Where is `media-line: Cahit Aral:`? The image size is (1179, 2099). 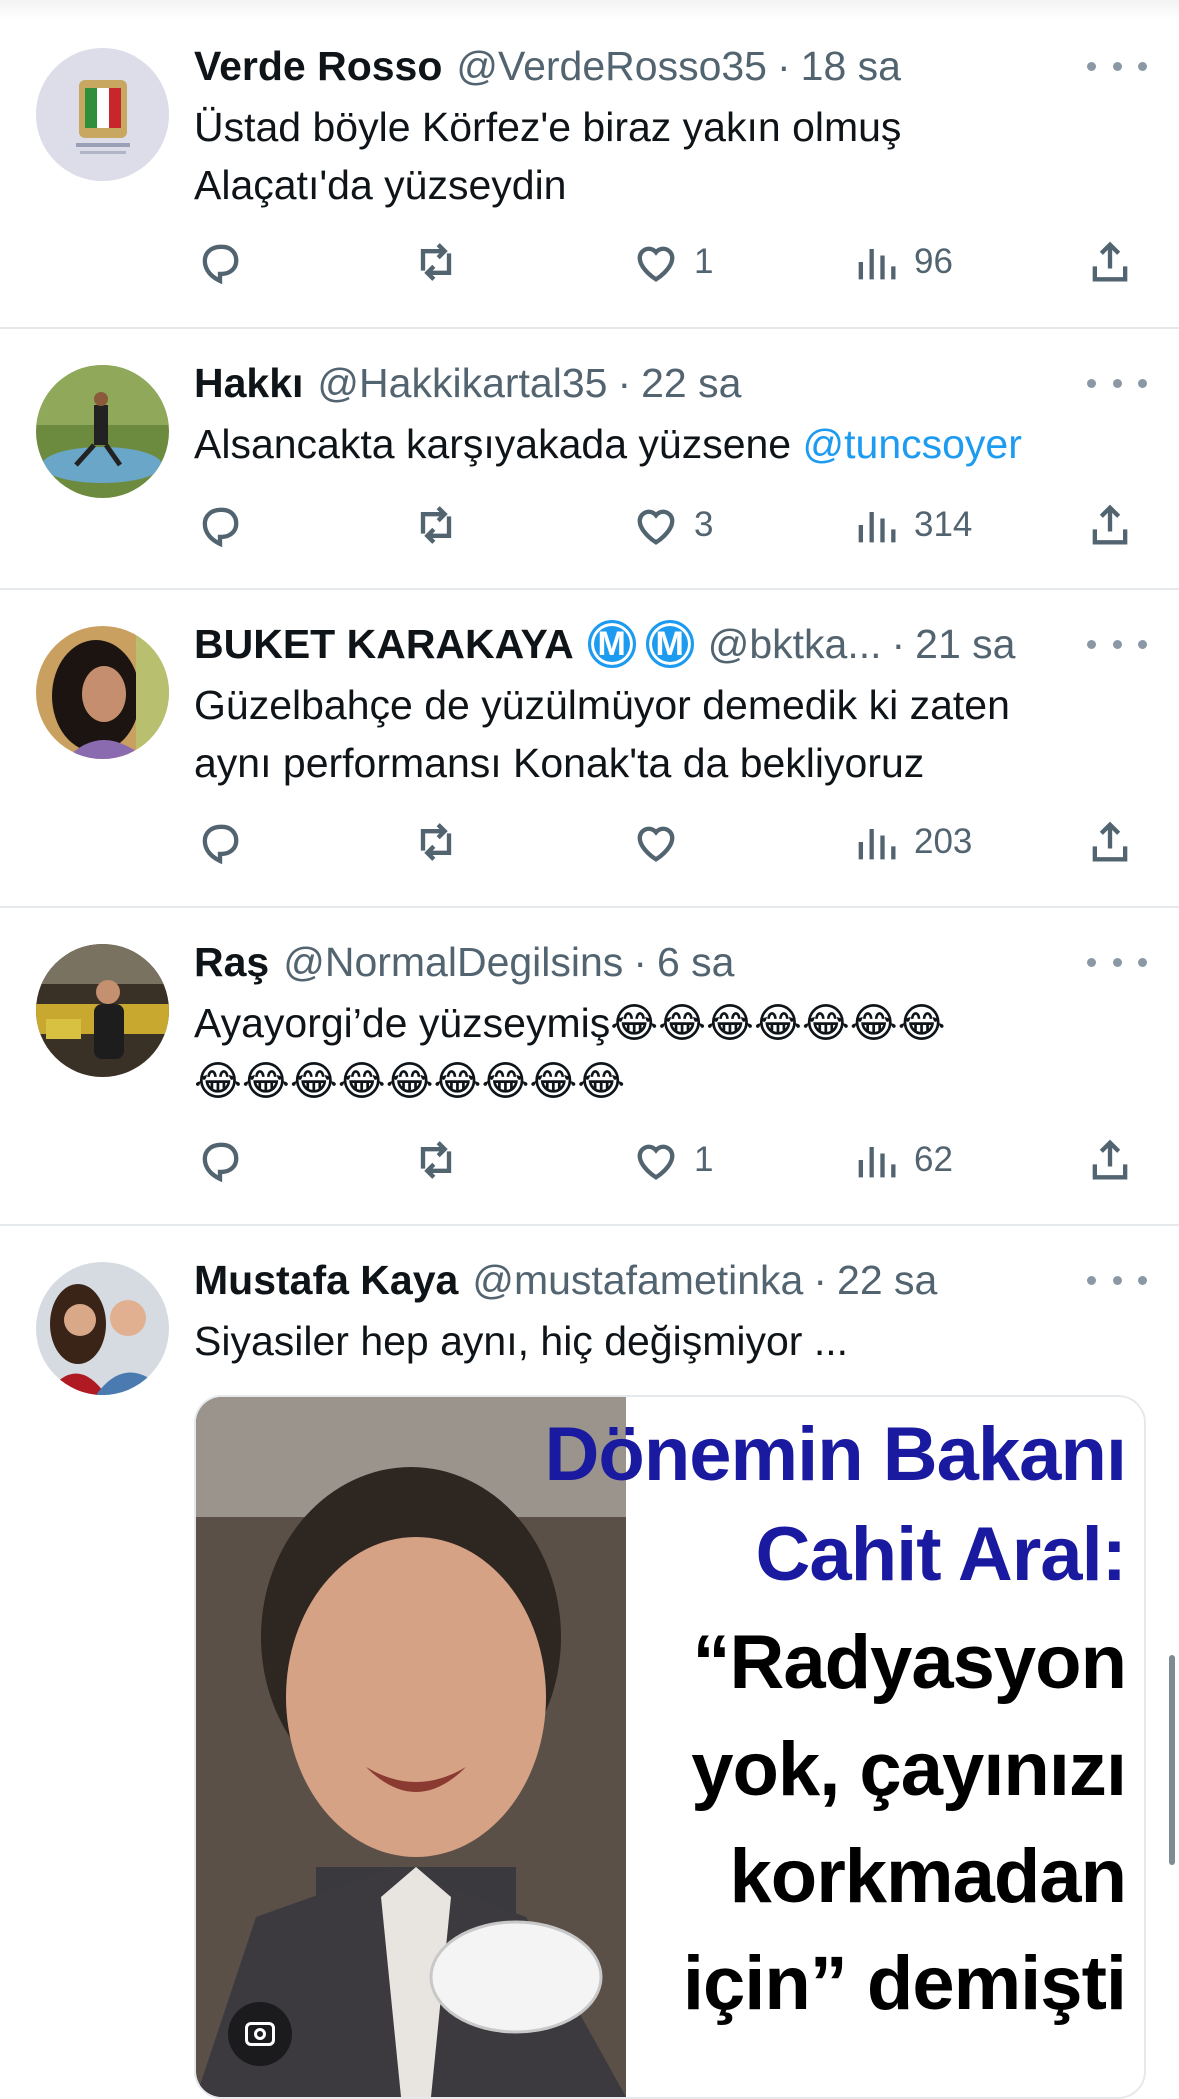
media-line: Cahit Aral: is located at coordinates (941, 1554).